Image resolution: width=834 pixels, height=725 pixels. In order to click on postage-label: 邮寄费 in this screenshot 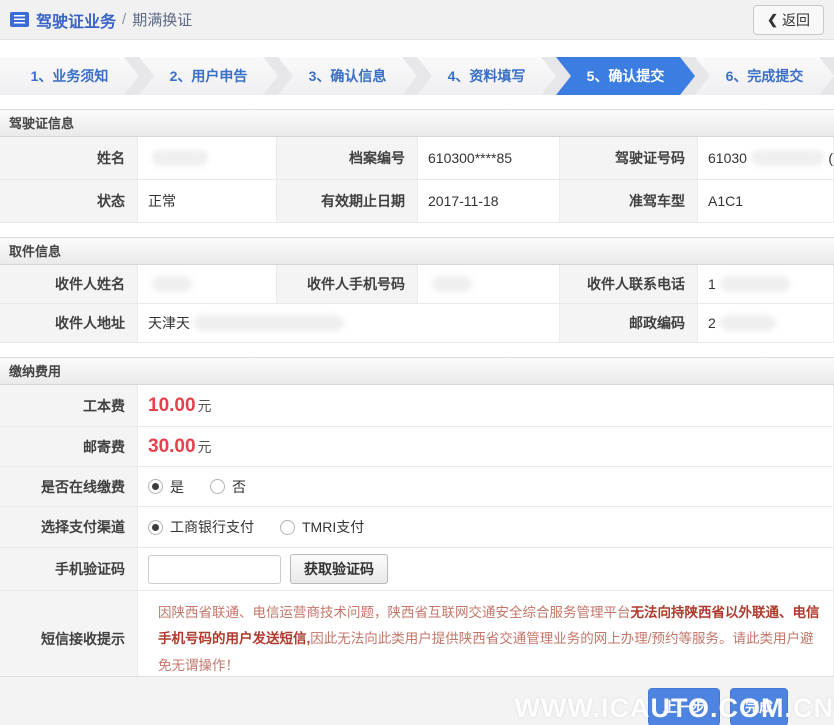, I will do `click(68, 447)`.